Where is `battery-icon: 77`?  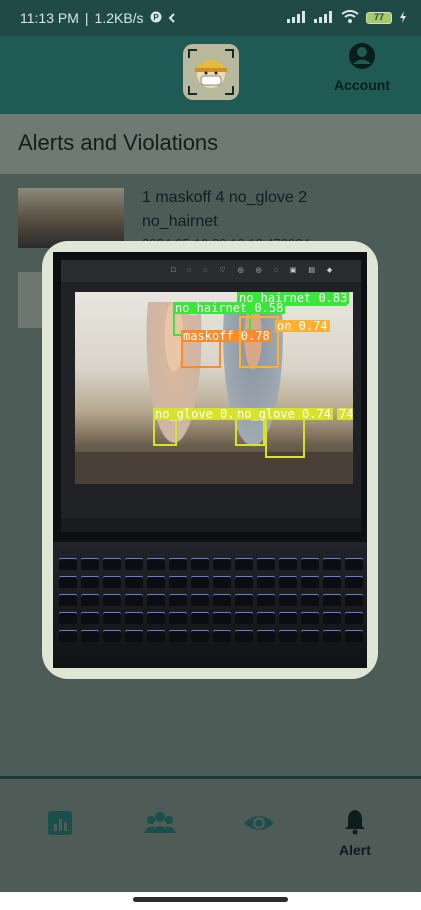
battery-icon: 77 is located at coordinates (379, 18).